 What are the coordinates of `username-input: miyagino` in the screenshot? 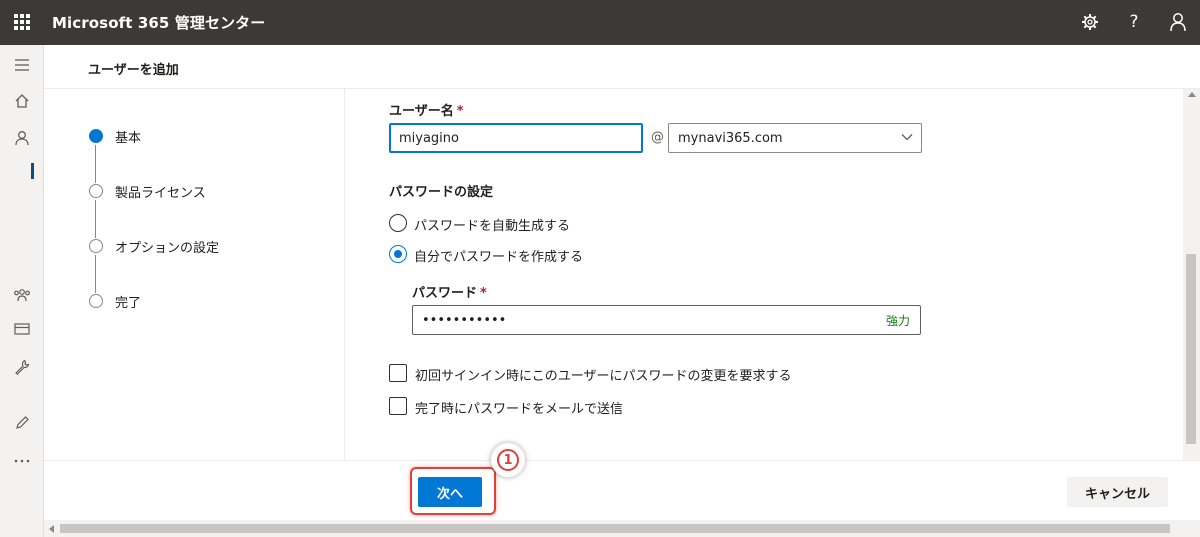 It's located at (516, 138).